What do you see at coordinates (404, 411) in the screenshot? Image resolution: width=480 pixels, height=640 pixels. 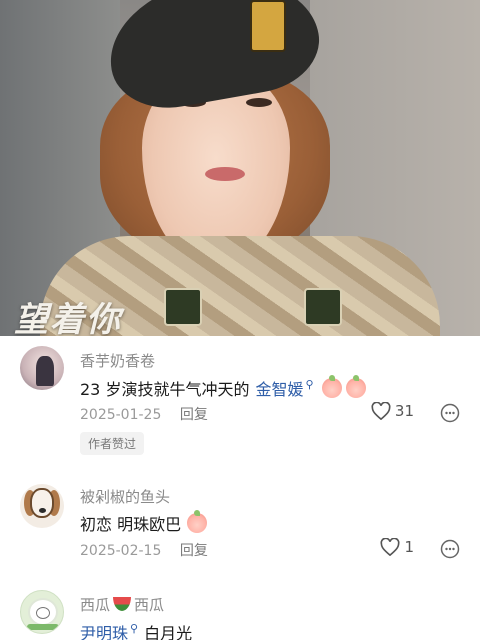 I see `like-count: 31` at bounding box center [404, 411].